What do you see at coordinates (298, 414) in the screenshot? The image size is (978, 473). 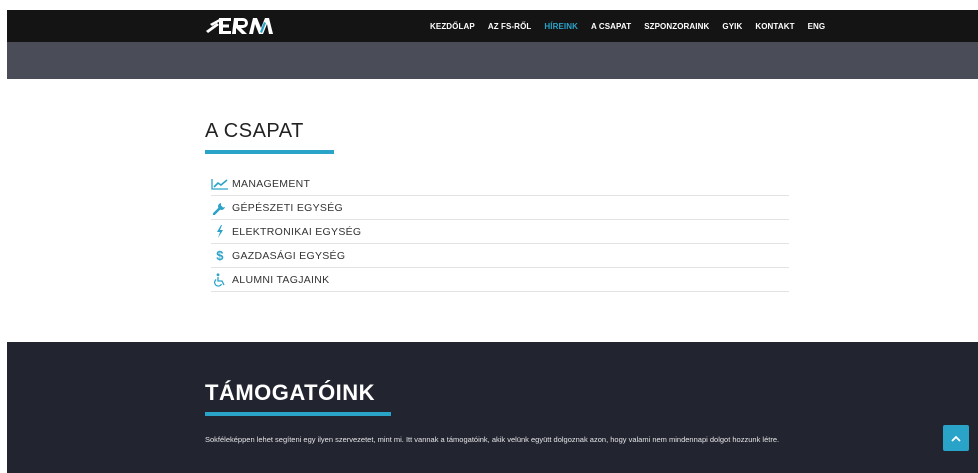 I see `sponsors-title-underline` at bounding box center [298, 414].